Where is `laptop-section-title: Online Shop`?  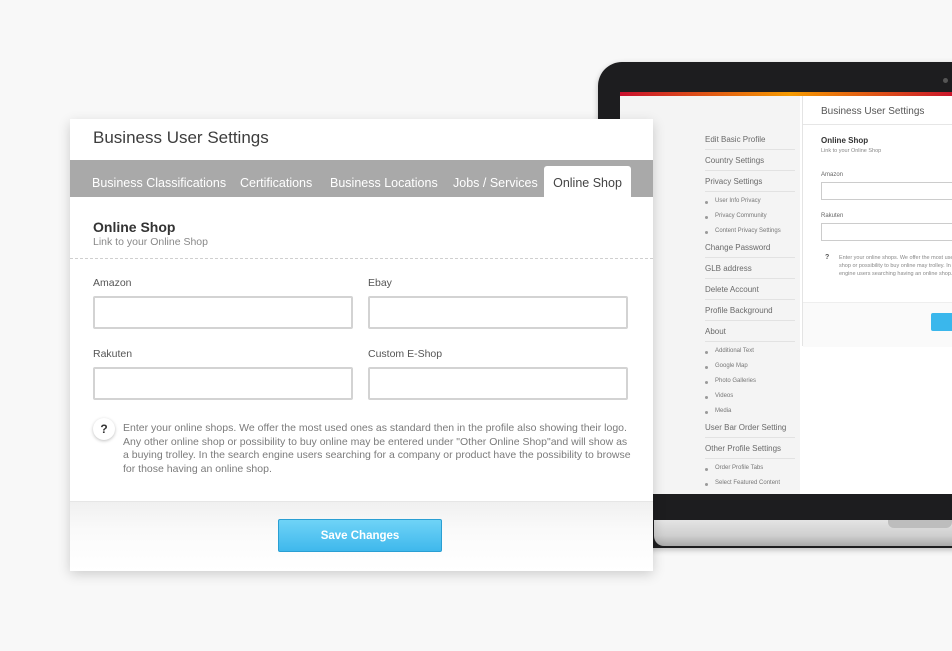 laptop-section-title: Online Shop is located at coordinates (845, 140).